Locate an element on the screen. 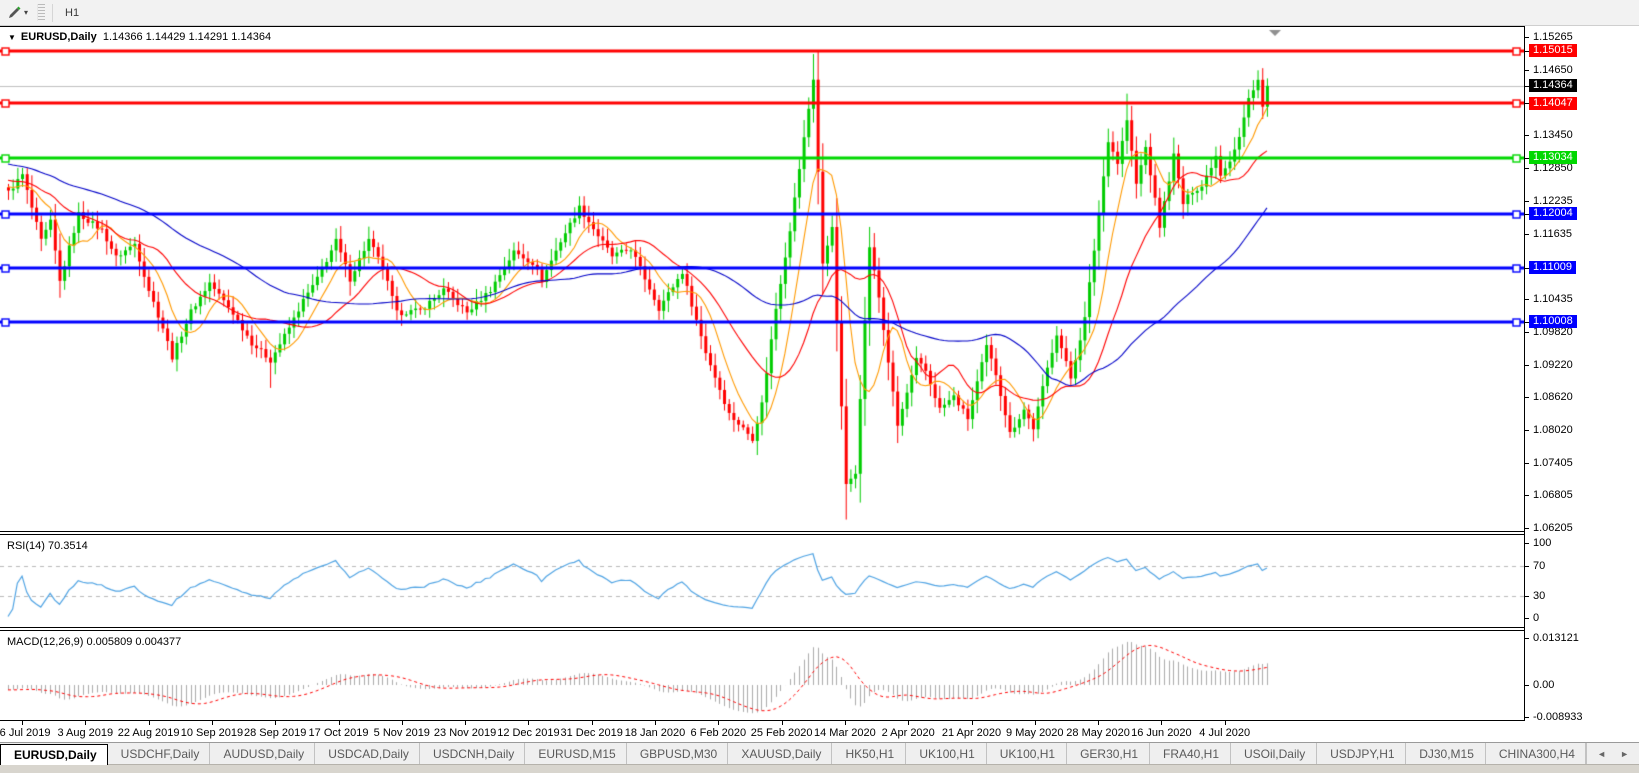 This screenshot has width=1639, height=773. chart-tab-china300-h4: CHINA300,H4 is located at coordinates (1536, 754).